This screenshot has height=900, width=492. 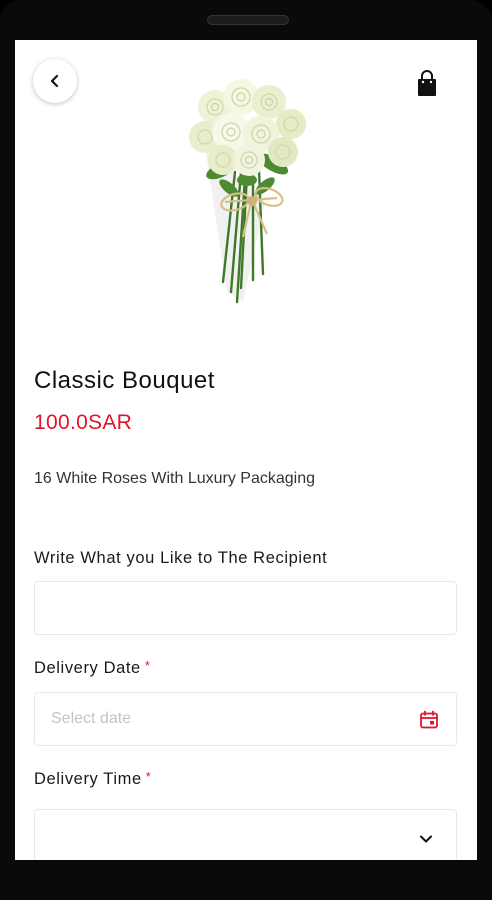 What do you see at coordinates (175, 478) in the screenshot?
I see `product-description: 16 White Roses With Luxury Packaging` at bounding box center [175, 478].